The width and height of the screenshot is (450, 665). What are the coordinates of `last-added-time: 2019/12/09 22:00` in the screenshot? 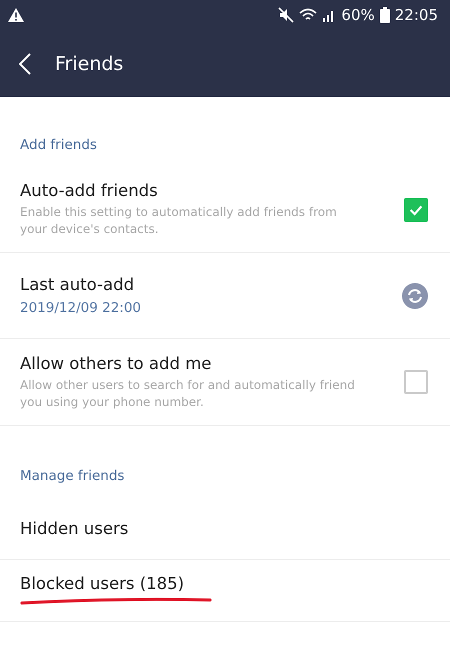 It's located at (81, 308).